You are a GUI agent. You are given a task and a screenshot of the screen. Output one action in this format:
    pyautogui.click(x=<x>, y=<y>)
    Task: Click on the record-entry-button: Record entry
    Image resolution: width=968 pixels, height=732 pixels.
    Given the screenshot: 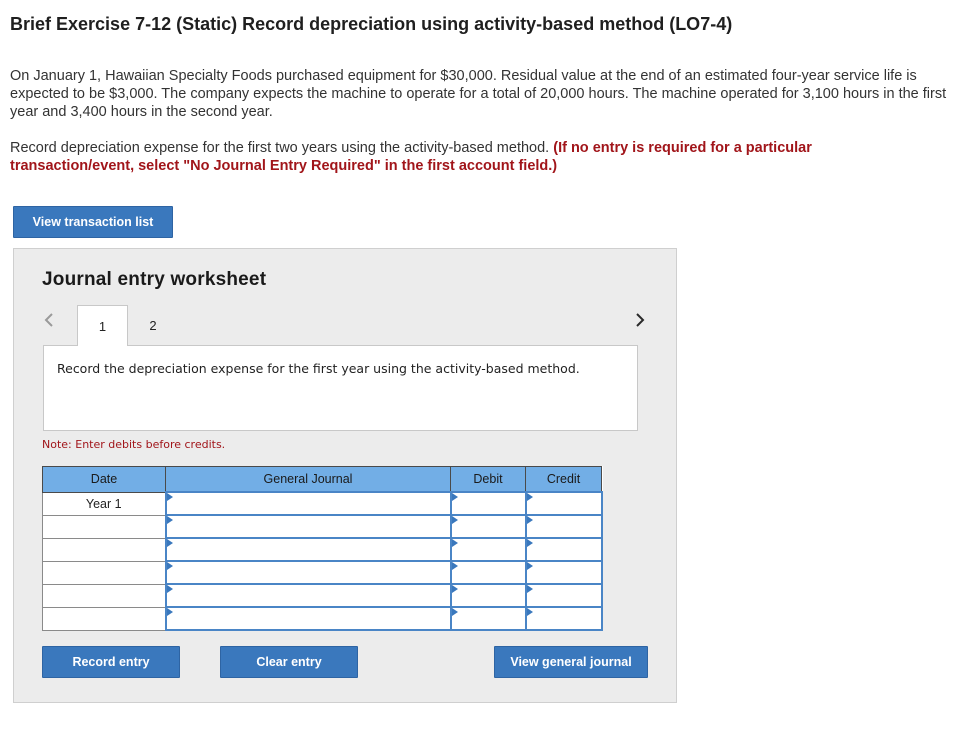 What is the action you would take?
    pyautogui.click(x=111, y=662)
    